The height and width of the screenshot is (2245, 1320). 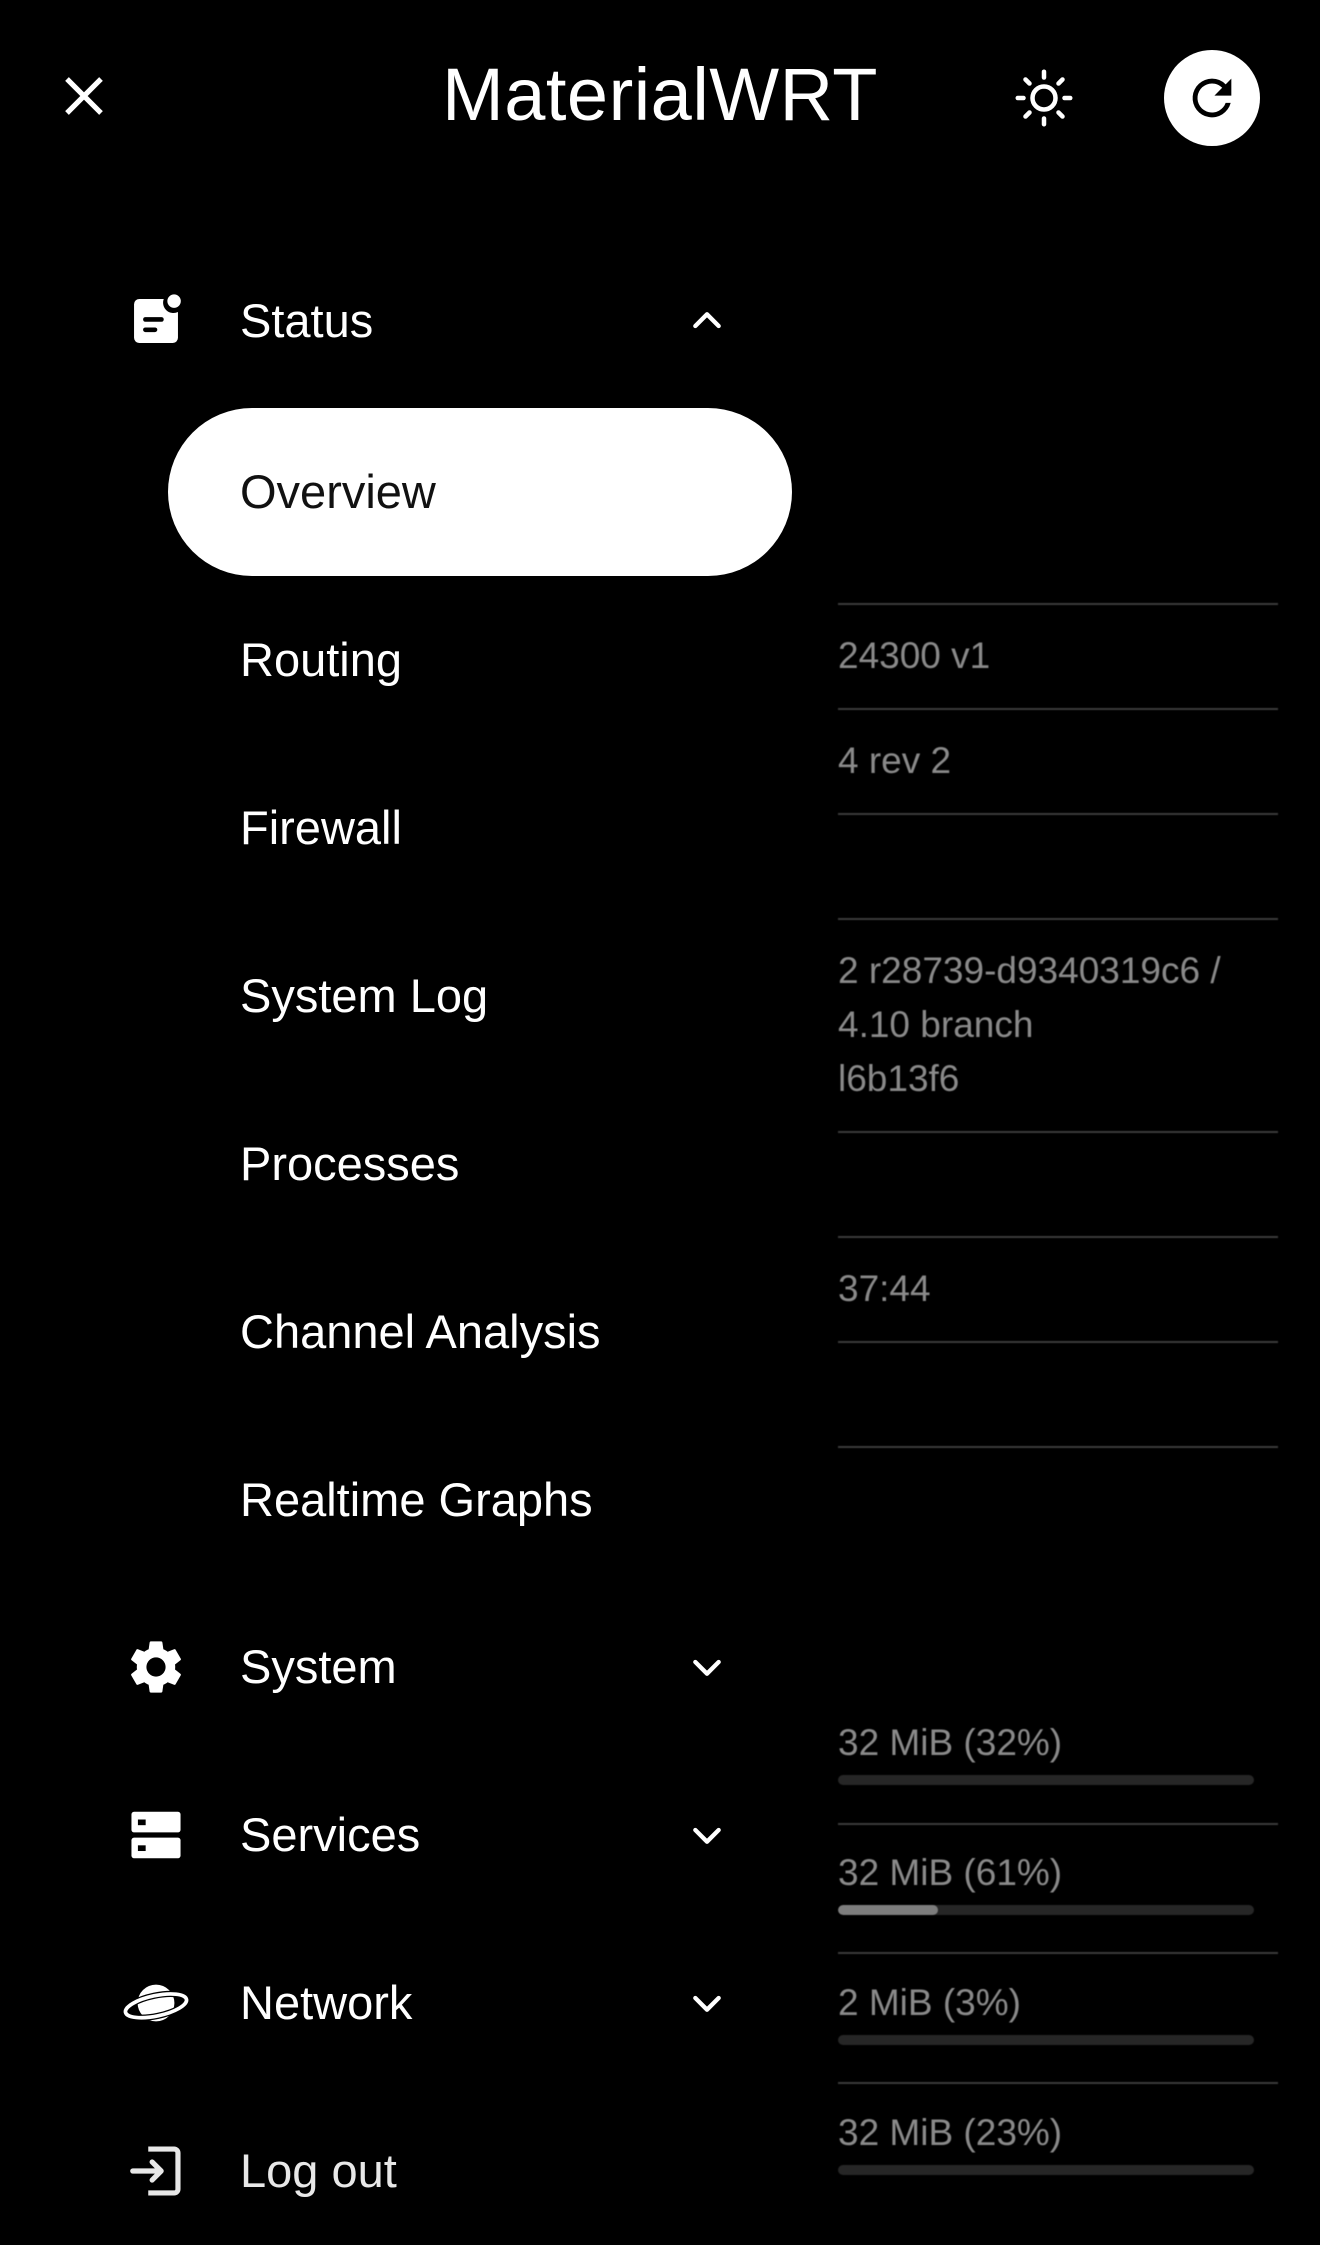 I want to click on architecture-value: 4 rev 2, so click(x=895, y=760).